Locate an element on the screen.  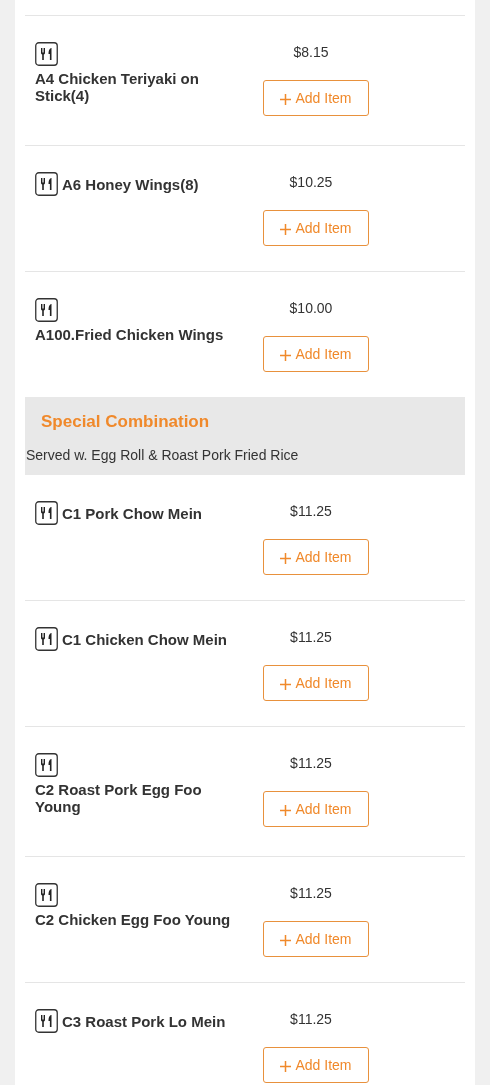
item-price: $10.00 is located at coordinates (310, 308).